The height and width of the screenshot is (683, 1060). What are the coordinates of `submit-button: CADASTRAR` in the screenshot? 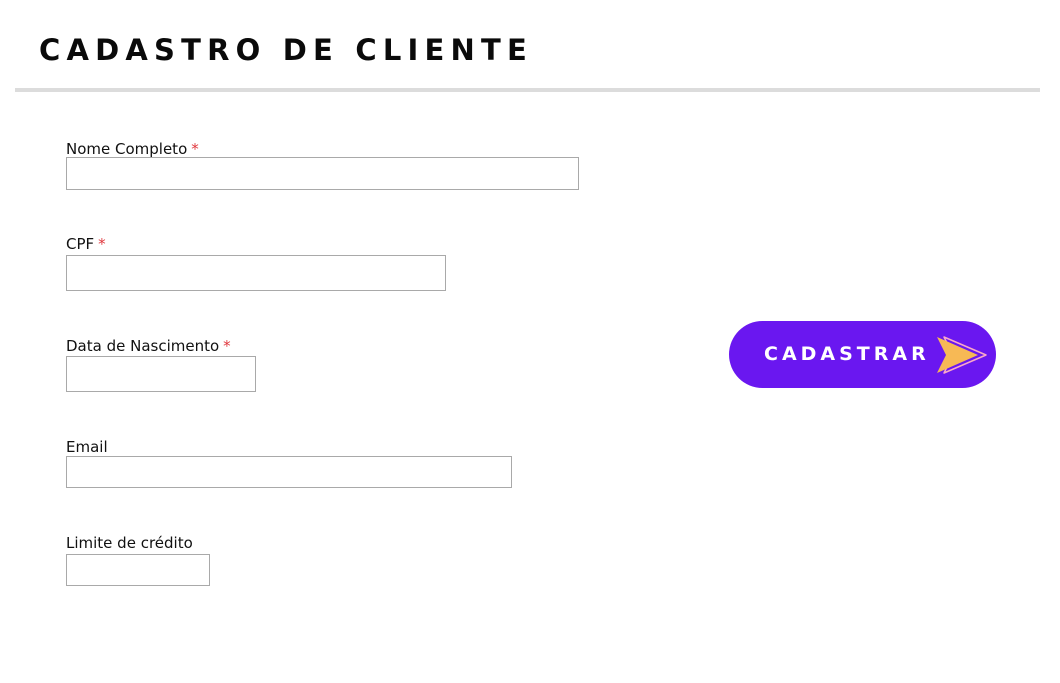 It's located at (862, 354).